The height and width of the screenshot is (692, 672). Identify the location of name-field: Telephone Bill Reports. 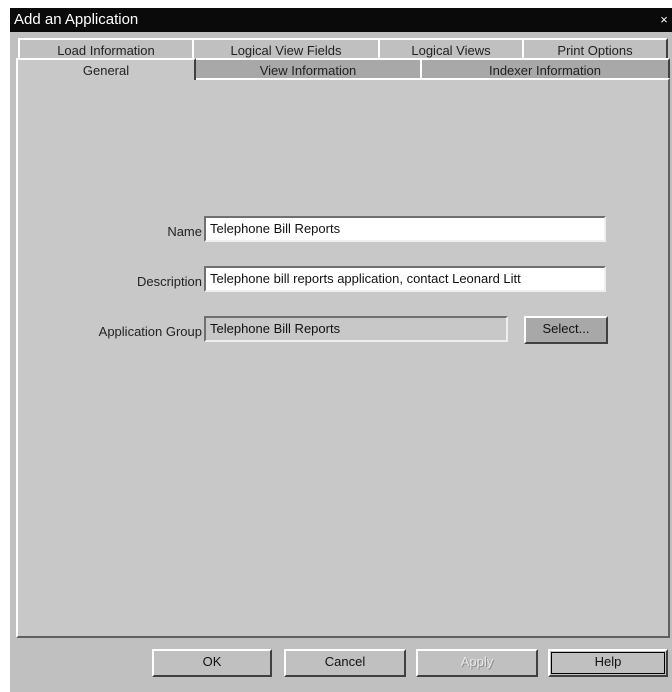
(405, 229).